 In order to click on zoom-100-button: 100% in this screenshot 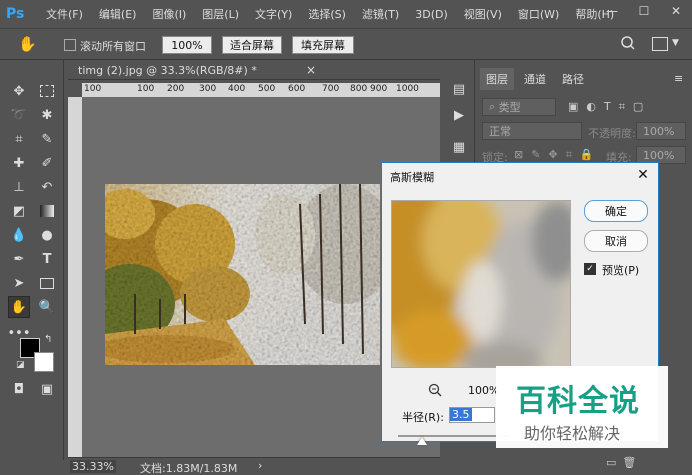, I will do `click(187, 45)`.